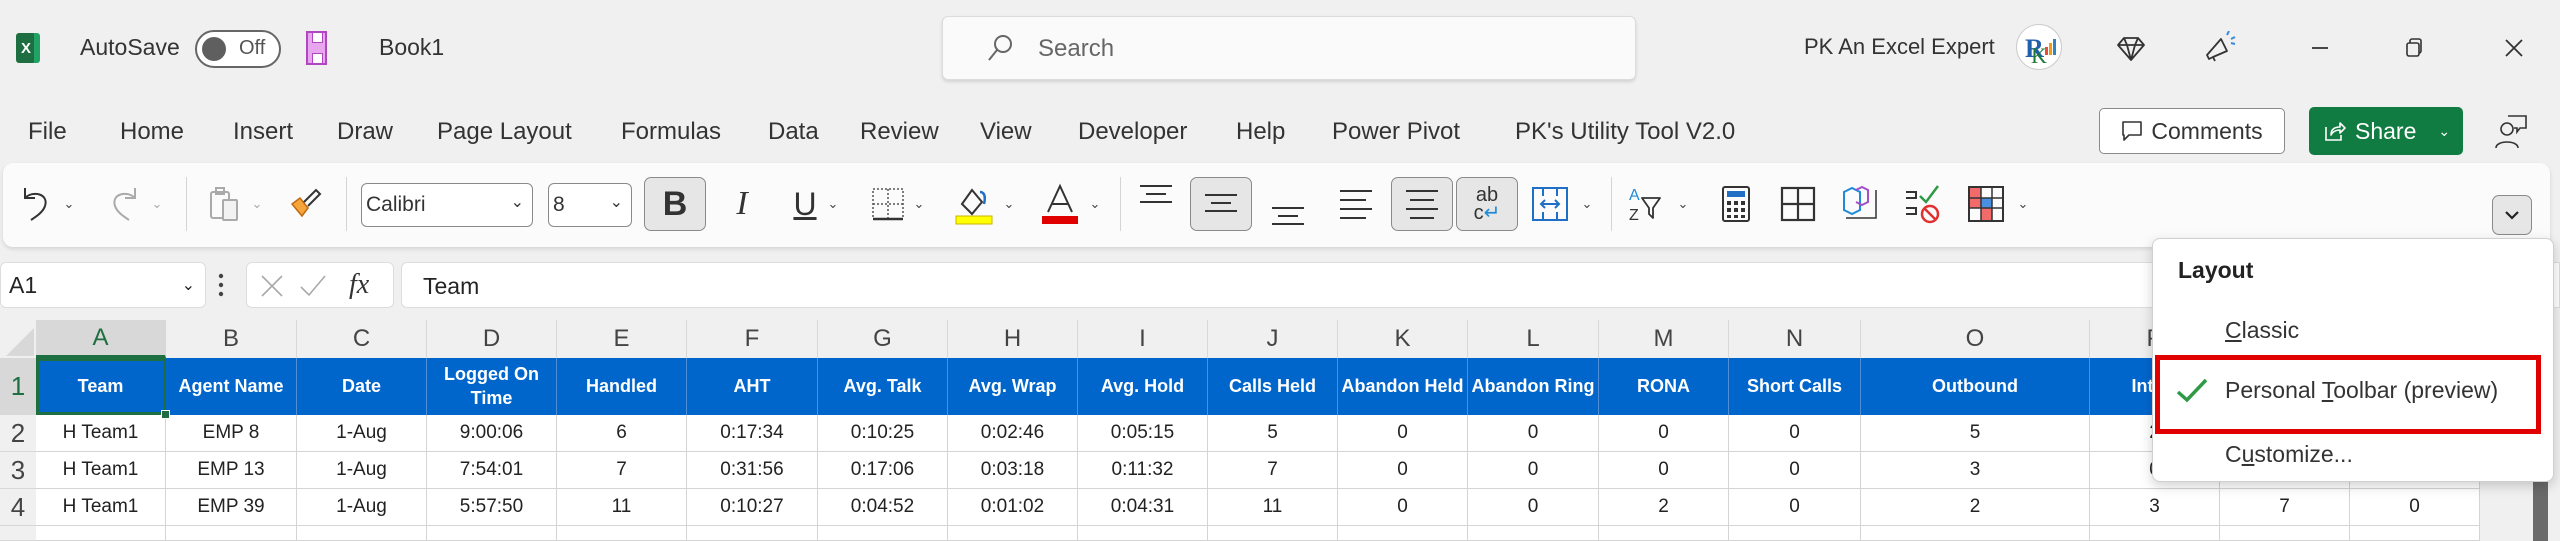  What do you see at coordinates (1288, 204) in the screenshot?
I see `align-bottom-button` at bounding box center [1288, 204].